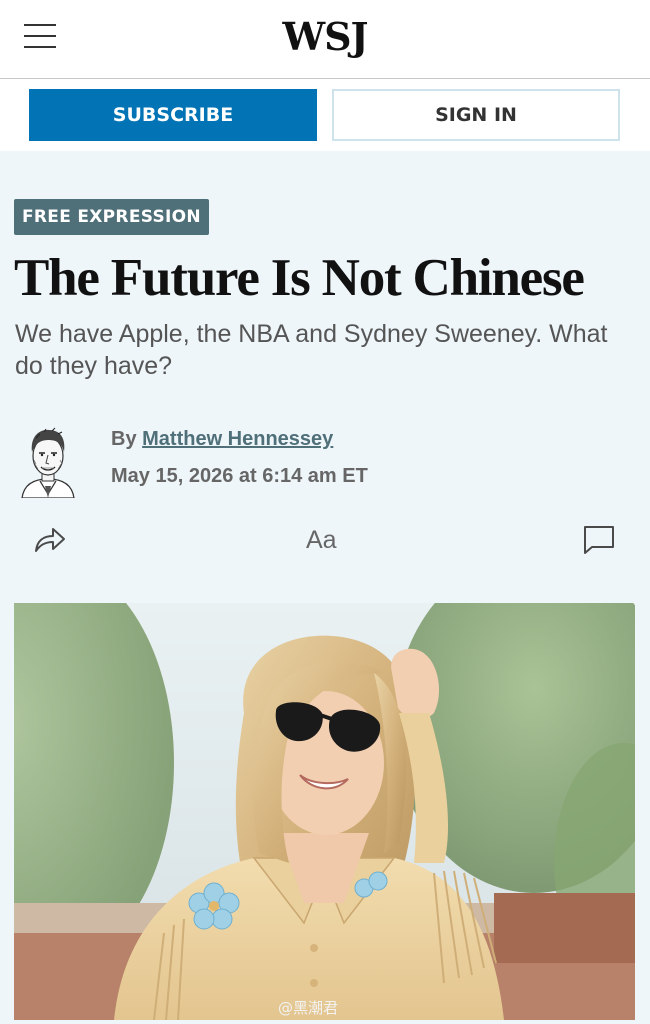 This screenshot has width=650, height=1024. Describe the element at coordinates (111, 217) in the screenshot. I see `section-badge: FREE EXPRESSION` at that location.